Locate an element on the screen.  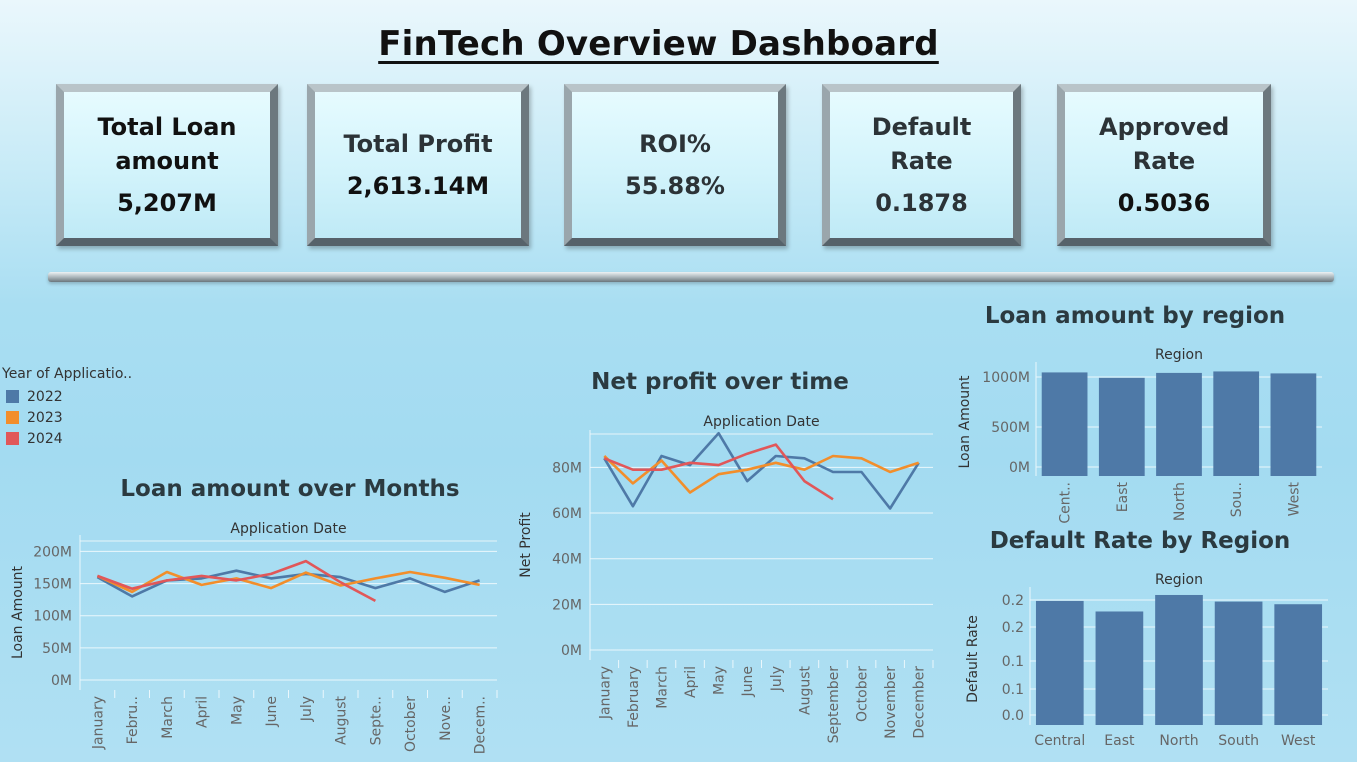
x-tick-label: South is located at coordinates (1238, 741).